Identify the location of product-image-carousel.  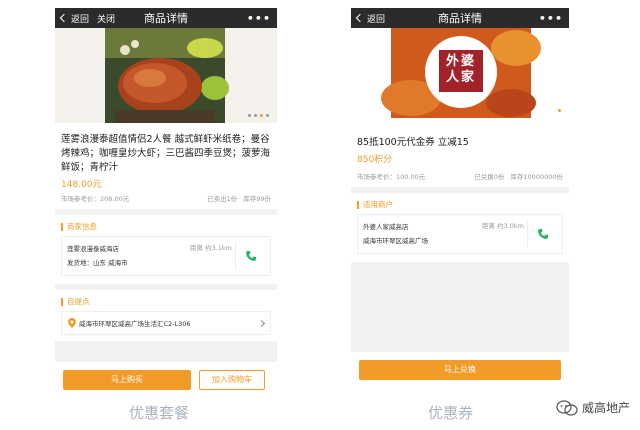
(166, 75).